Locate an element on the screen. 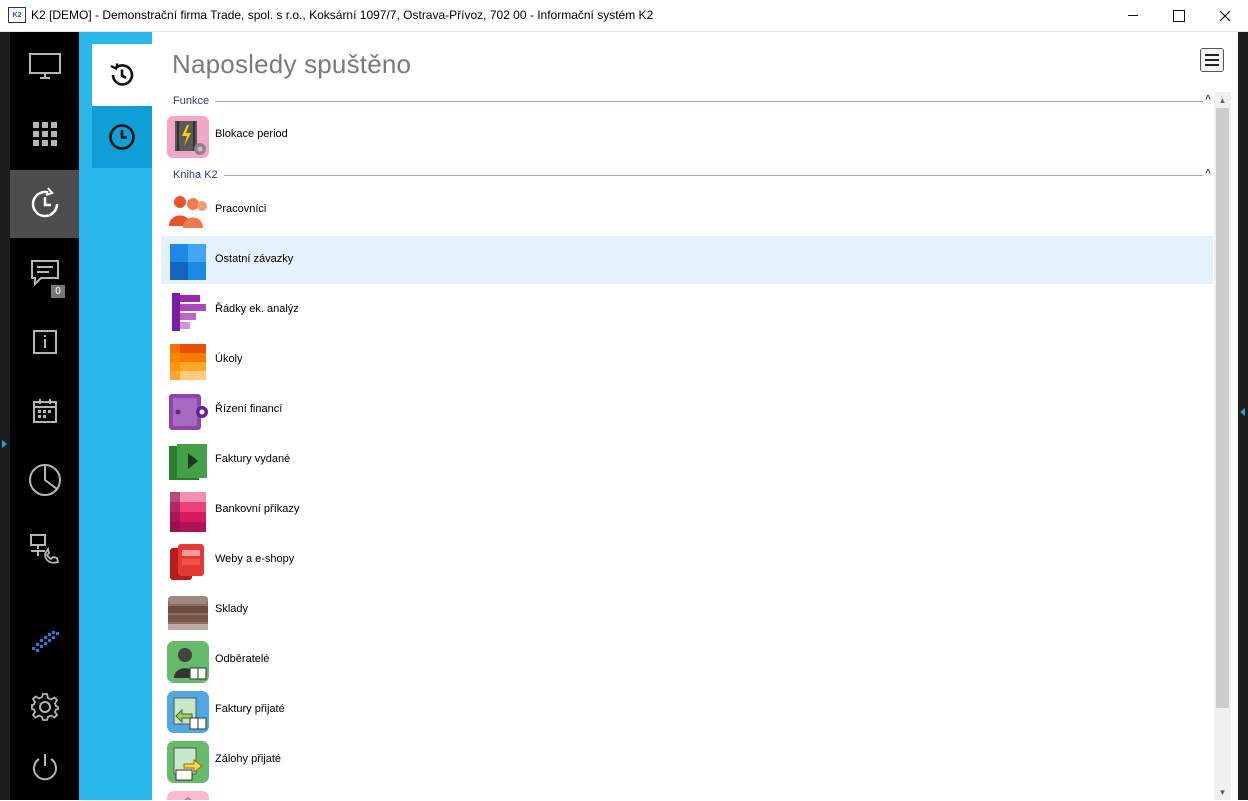  vertical-scrollbar: ▲ ▼ is located at coordinates (1222, 446).